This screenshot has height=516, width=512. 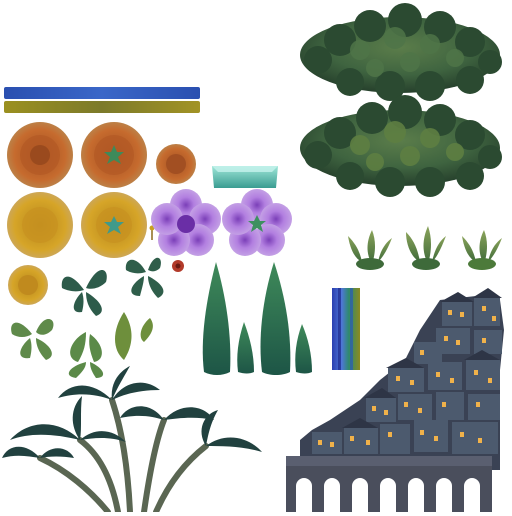 What do you see at coordinates (132, 440) in the screenshot?
I see `palm-trees-sprite` at bounding box center [132, 440].